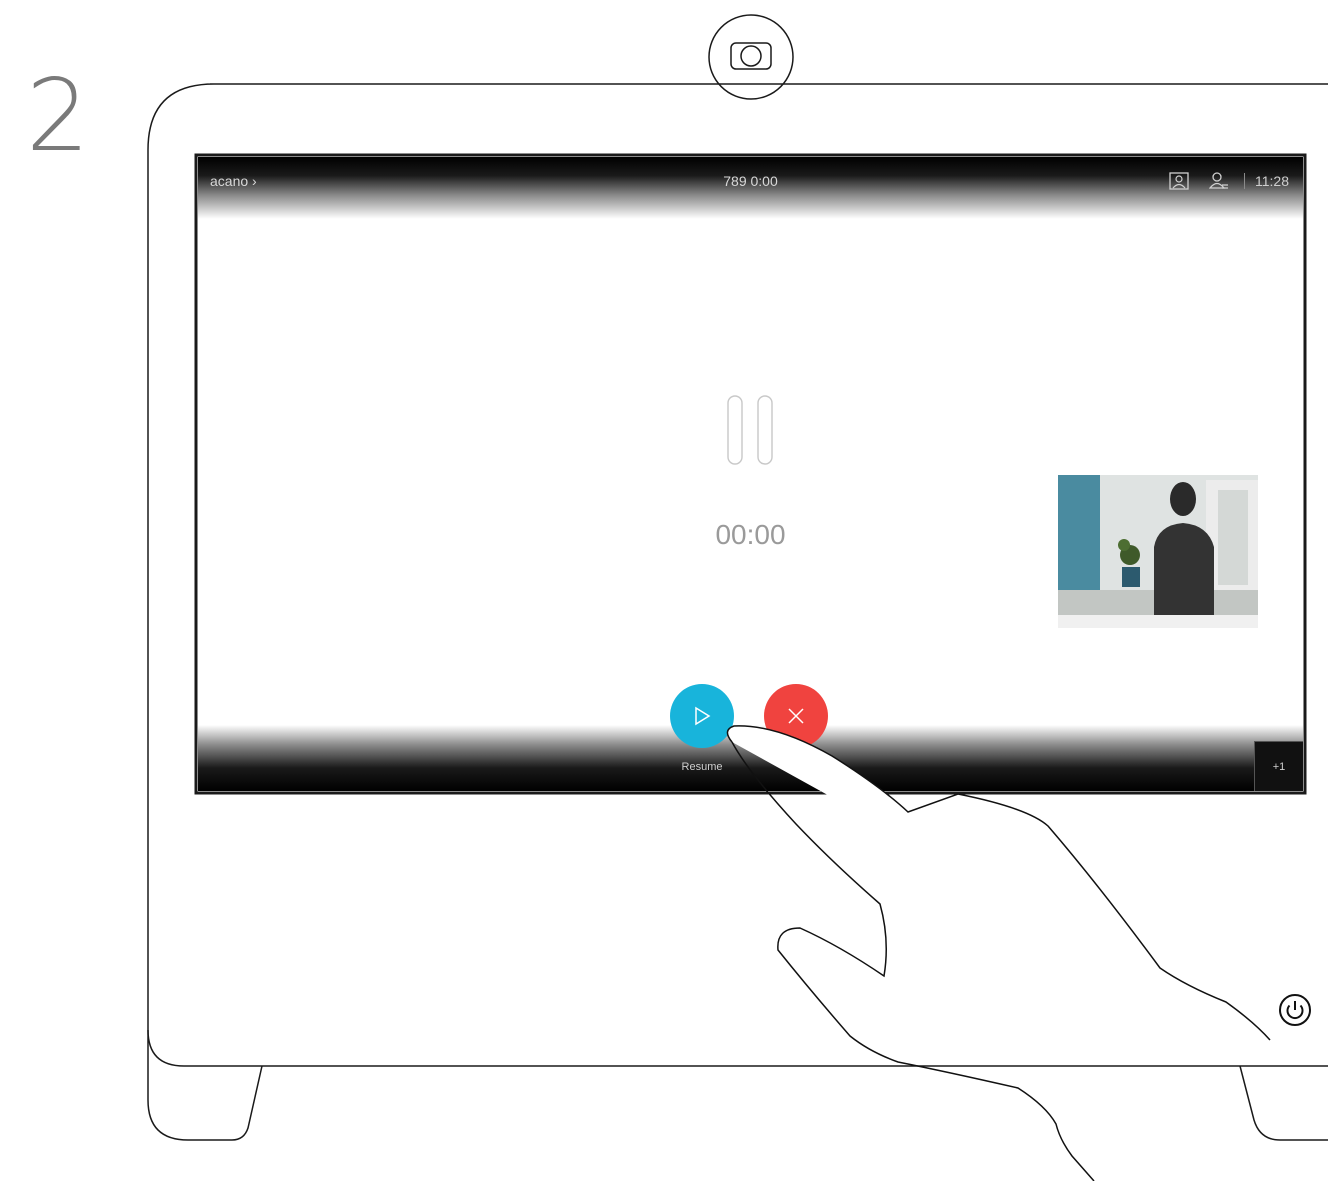  Describe the element at coordinates (702, 767) in the screenshot. I see `resume-label: Resume` at that location.